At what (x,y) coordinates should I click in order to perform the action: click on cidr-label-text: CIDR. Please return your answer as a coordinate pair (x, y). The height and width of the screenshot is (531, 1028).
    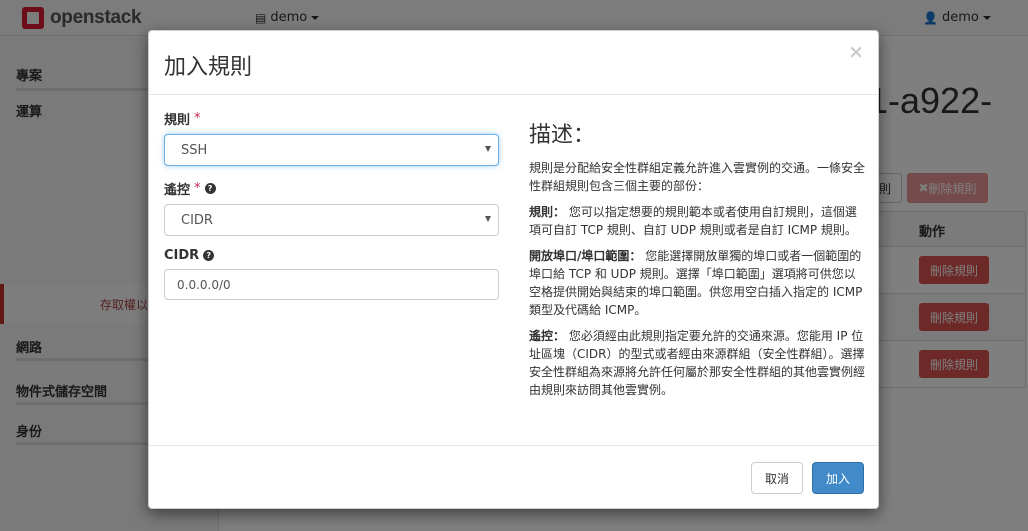
    Looking at the image, I should click on (182, 255).